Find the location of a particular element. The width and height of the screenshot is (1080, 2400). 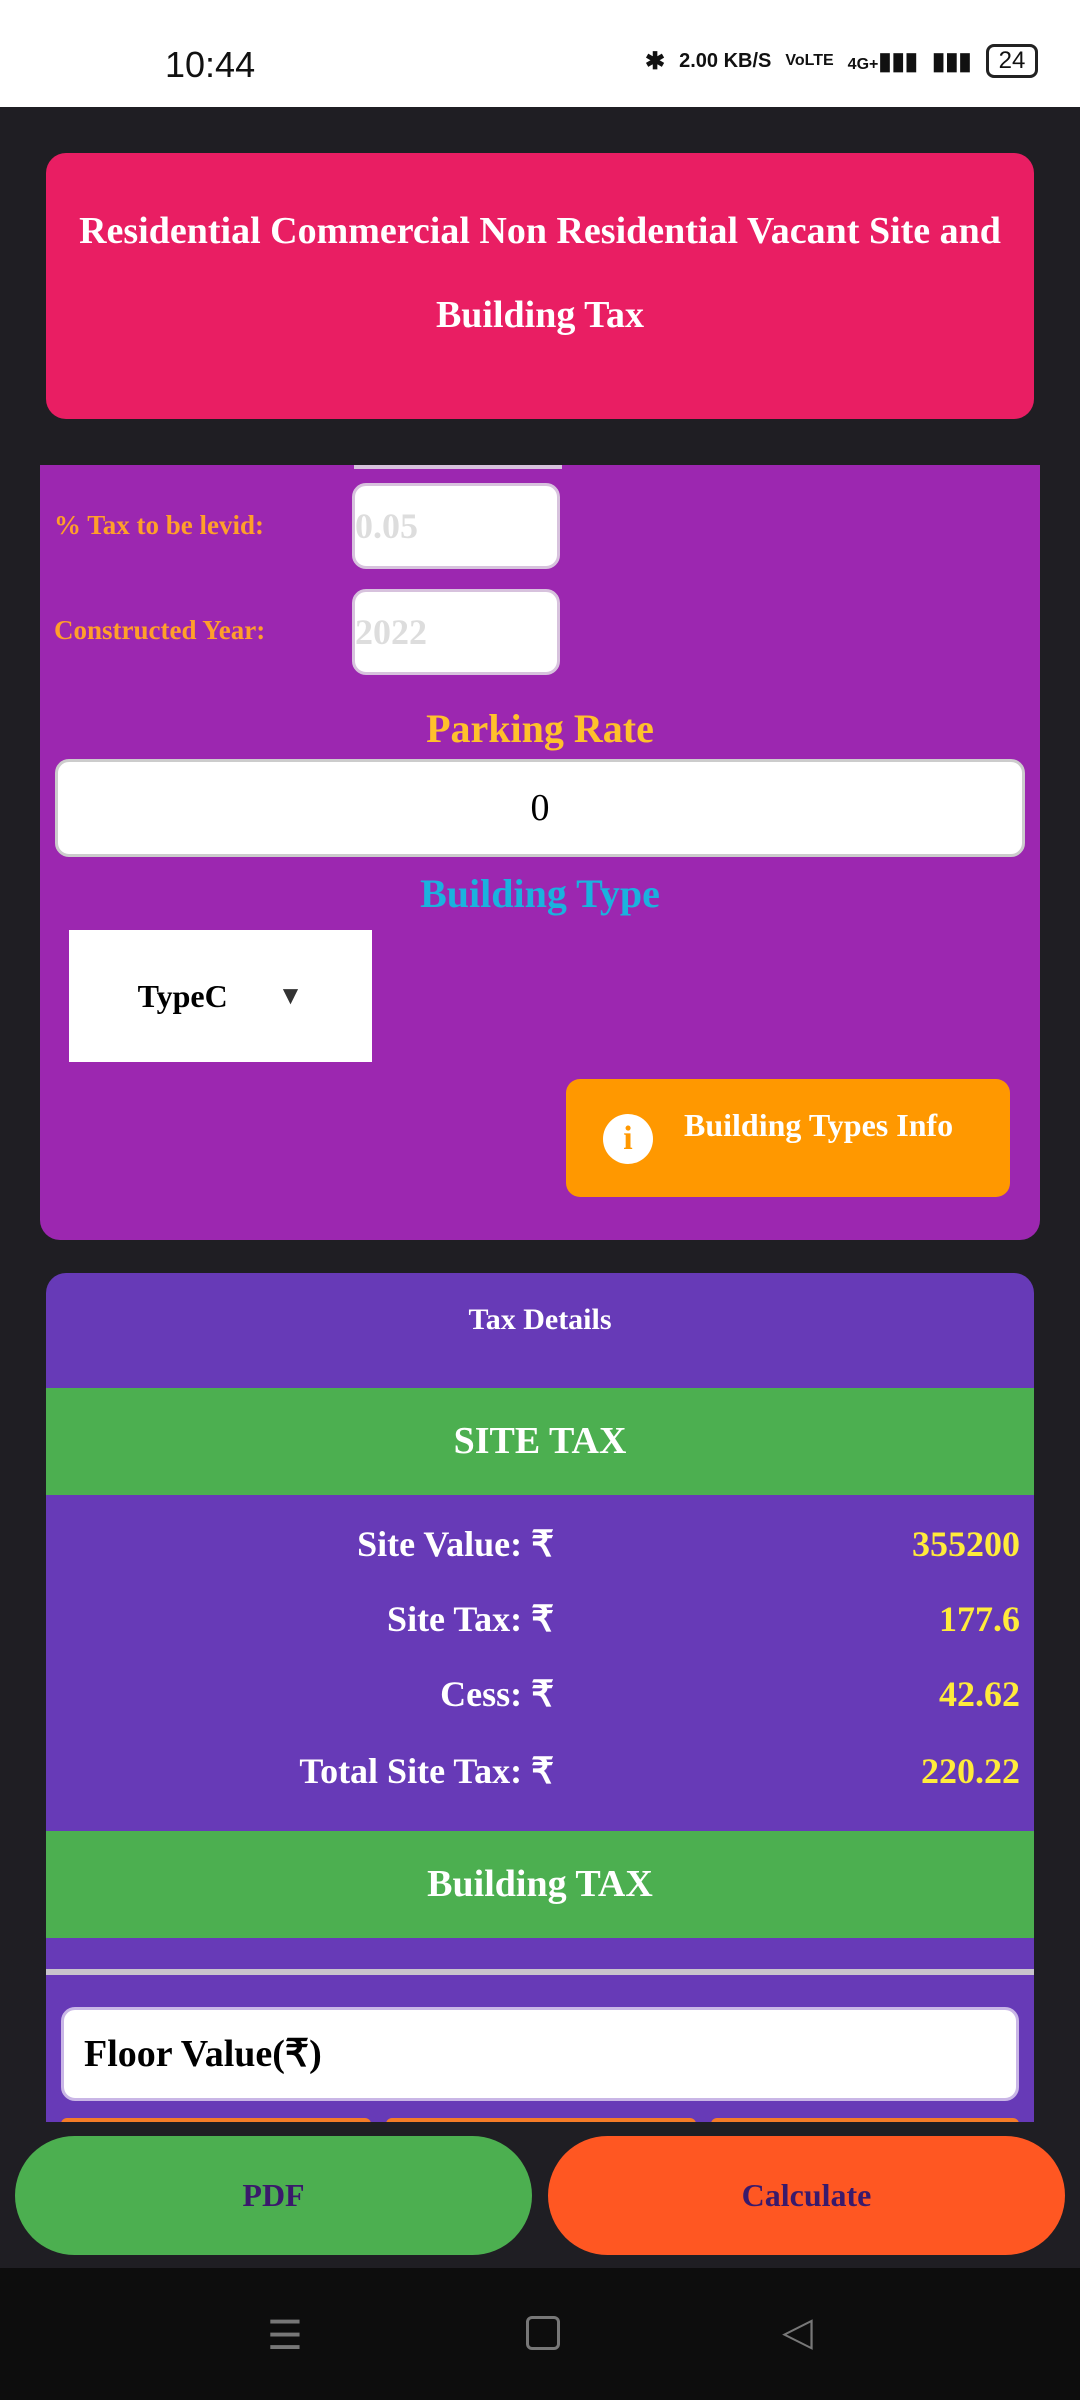

floor-value-input: Floor Value(₹) is located at coordinates (540, 2054).